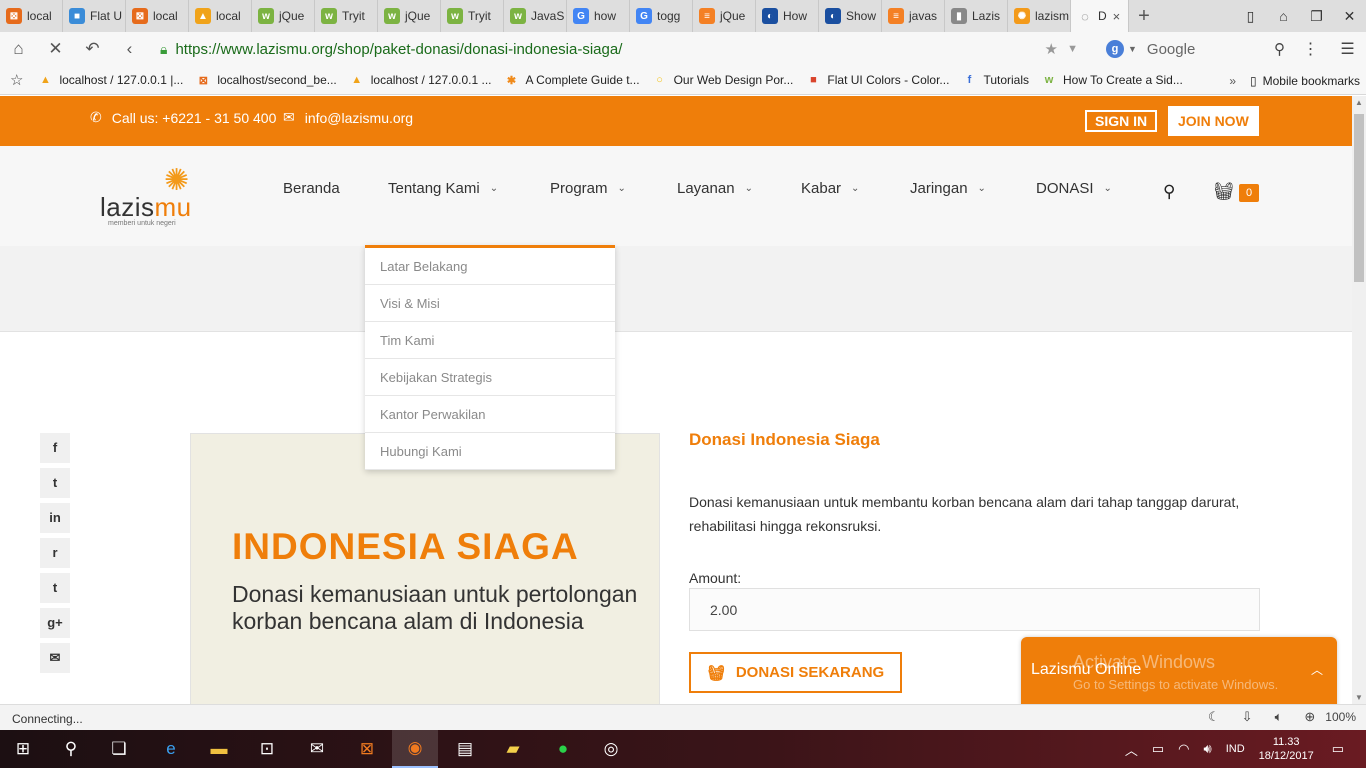 Image resolution: width=1366 pixels, height=768 pixels. What do you see at coordinates (1072, 49) in the screenshot?
I see `url-dropdown-icon: ▼` at bounding box center [1072, 49].